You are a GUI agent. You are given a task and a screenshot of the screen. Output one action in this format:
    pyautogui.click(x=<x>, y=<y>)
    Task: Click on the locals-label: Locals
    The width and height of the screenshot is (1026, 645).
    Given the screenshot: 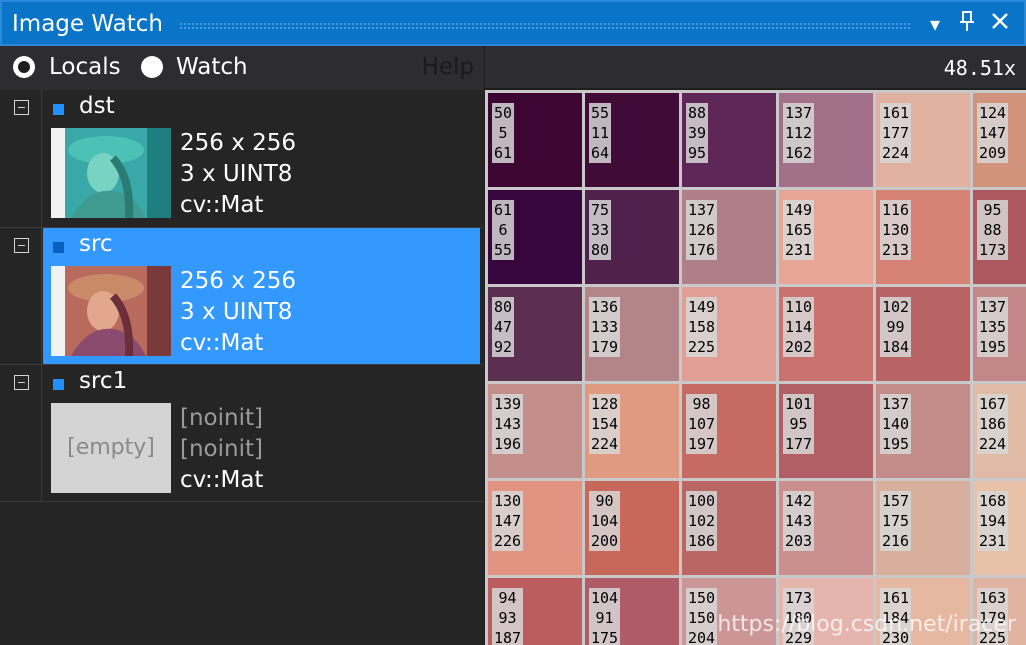 What is the action you would take?
    pyautogui.click(x=85, y=67)
    